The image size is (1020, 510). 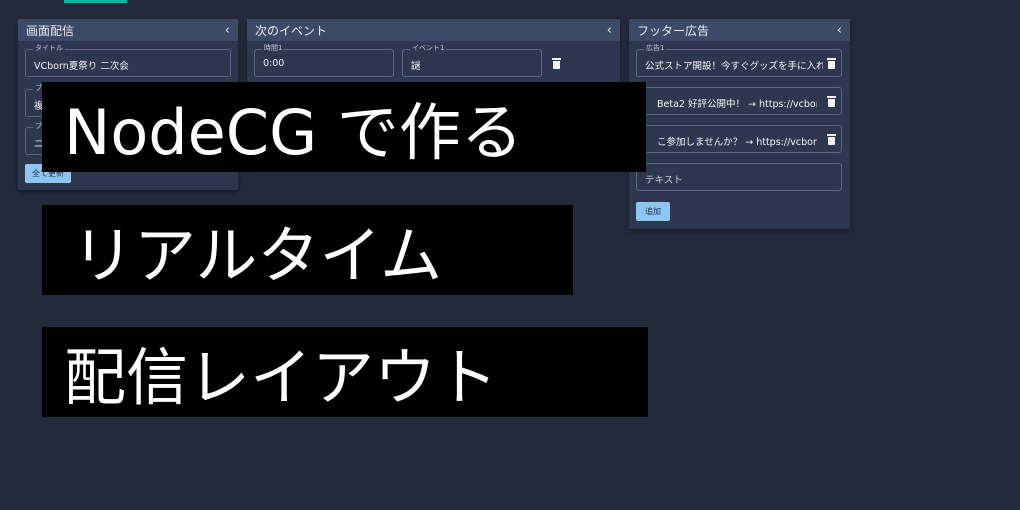 I want to click on next-event-panel-title: 次のイベント, so click(x=291, y=30).